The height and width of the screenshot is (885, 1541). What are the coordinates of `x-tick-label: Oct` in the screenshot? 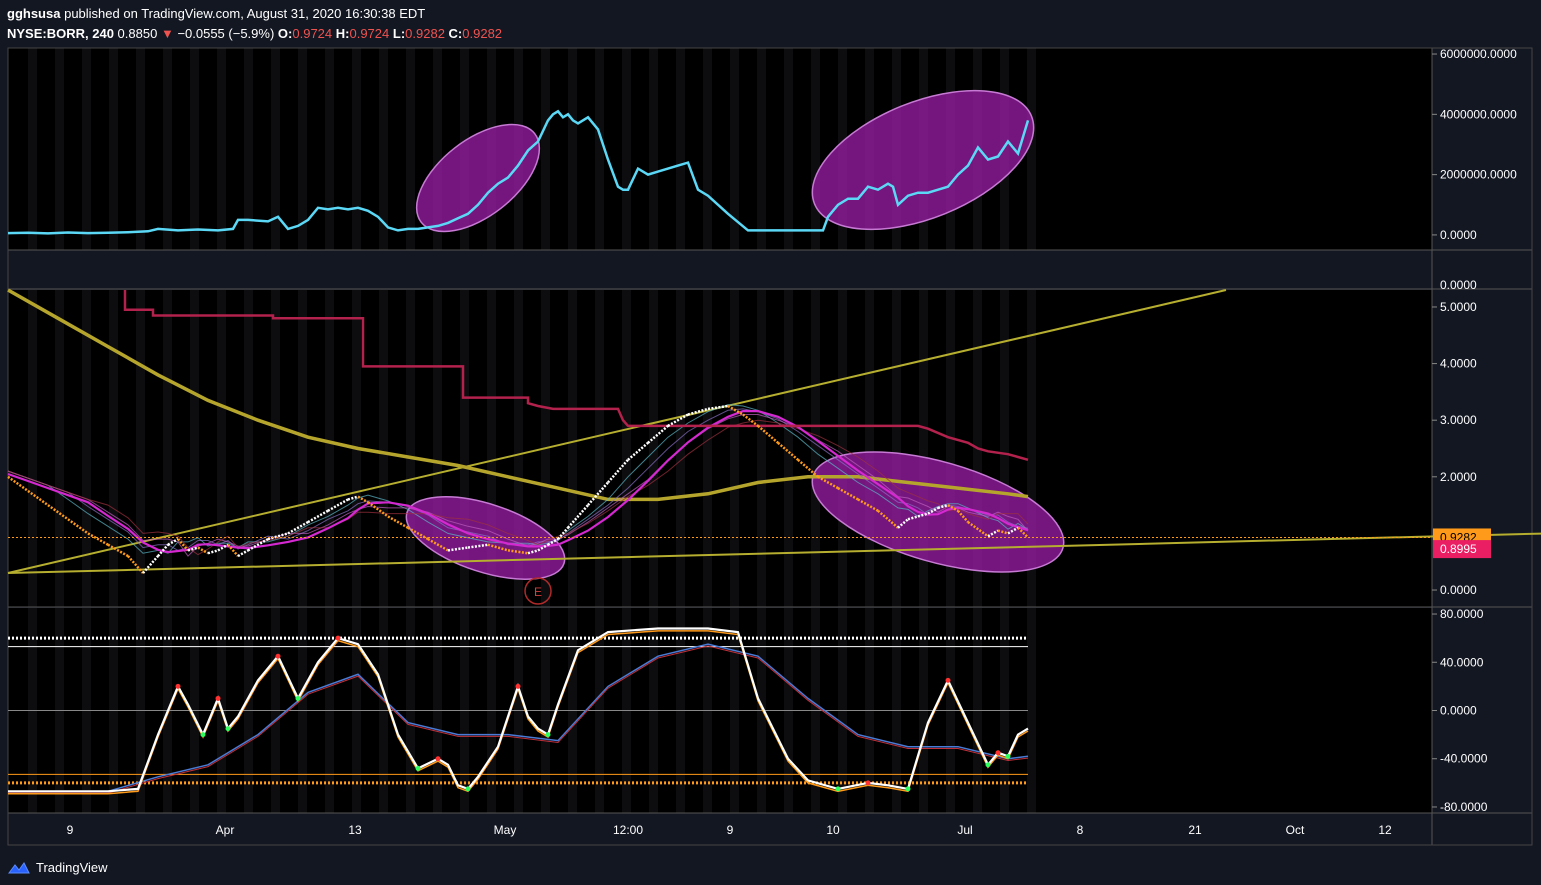 It's located at (1295, 830).